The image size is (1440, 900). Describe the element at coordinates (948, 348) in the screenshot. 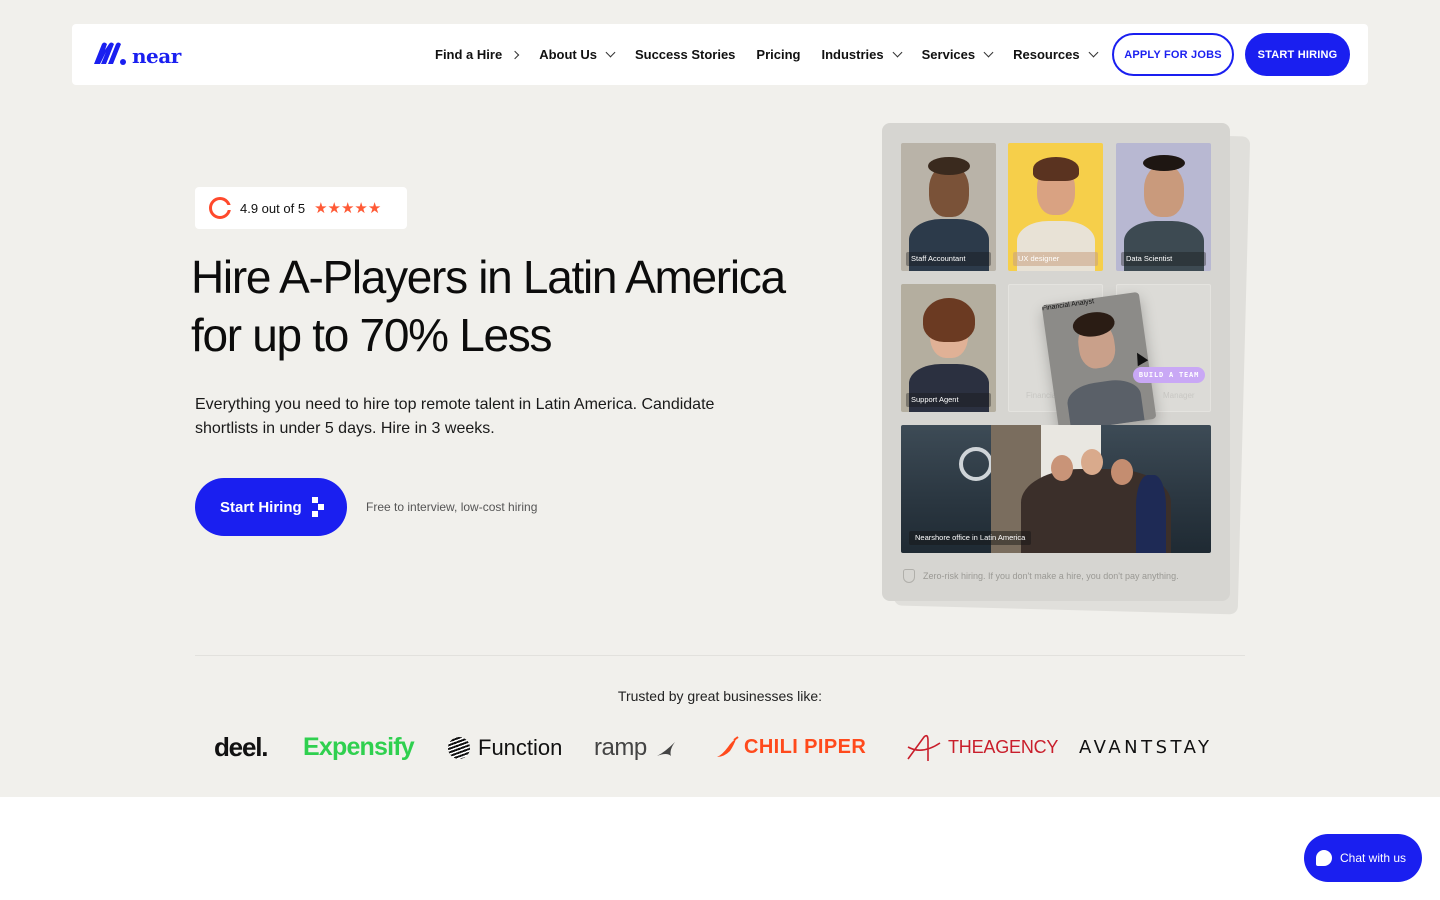

I see `talent-tile-support-agent: Support Agent` at that location.